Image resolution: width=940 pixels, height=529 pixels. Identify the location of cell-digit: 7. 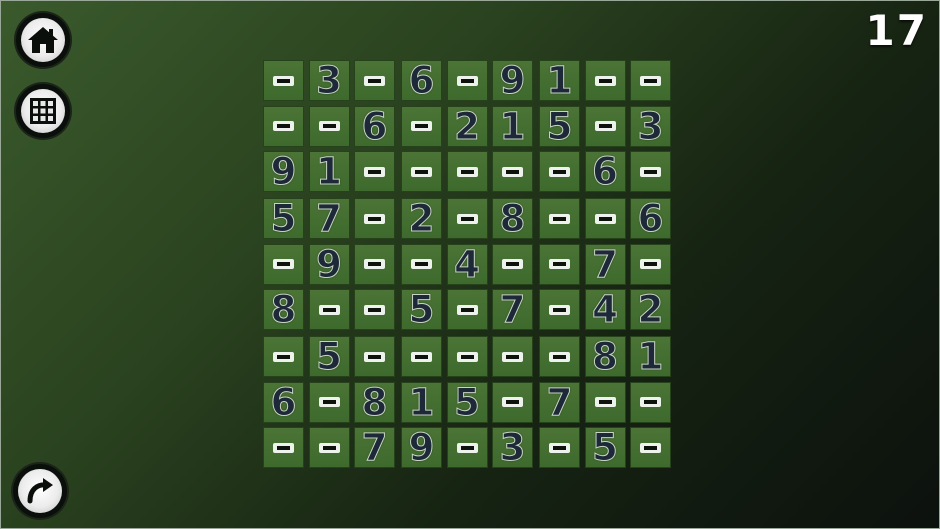
(605, 264).